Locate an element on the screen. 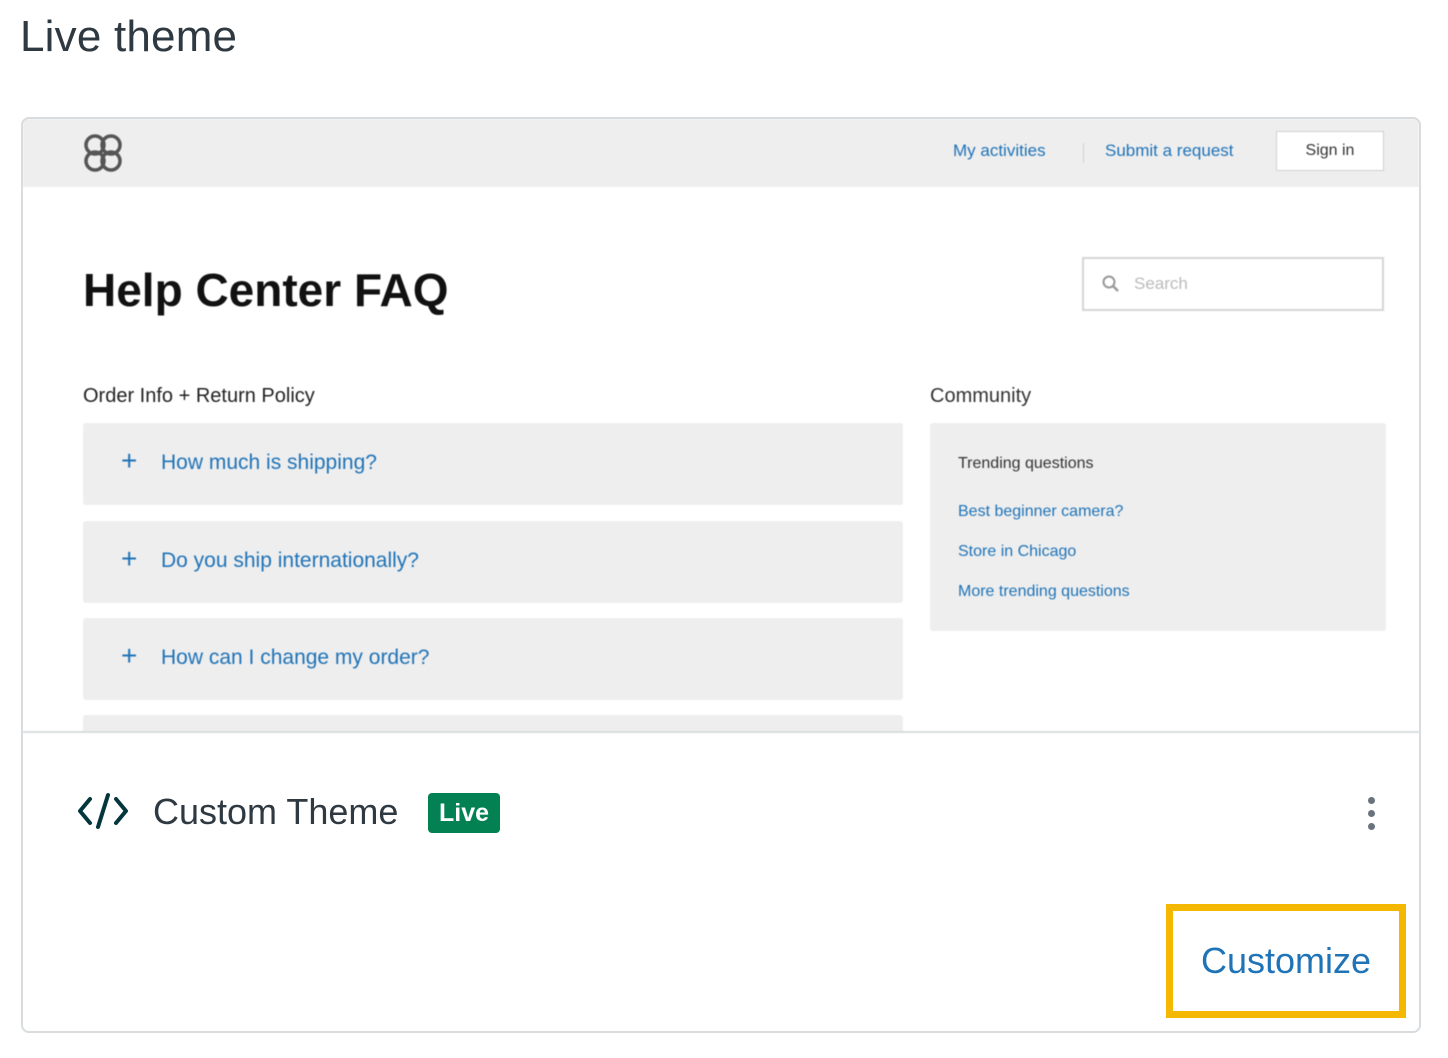 This screenshot has width=1448, height=1058. preview-title: Help Center FAQ is located at coordinates (266, 290).